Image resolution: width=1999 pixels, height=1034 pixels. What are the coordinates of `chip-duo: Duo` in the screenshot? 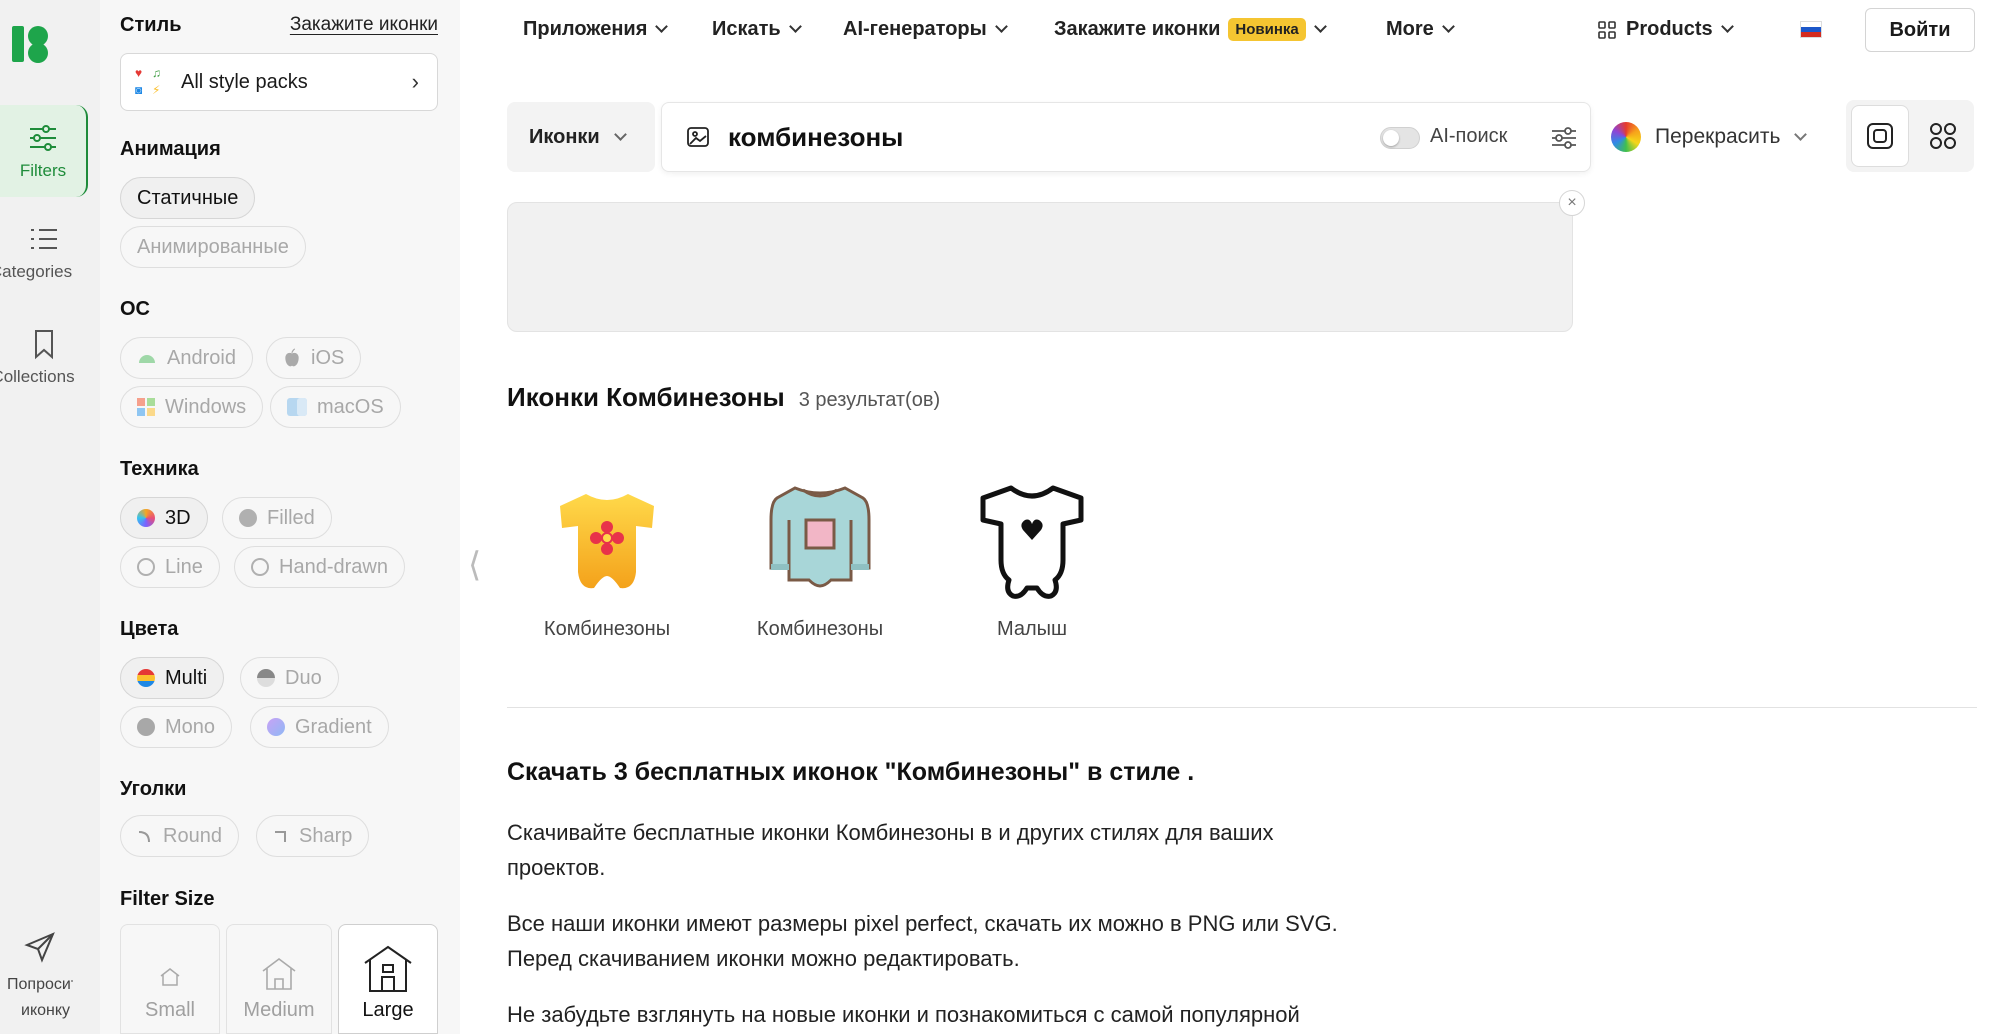 It's located at (289, 678).